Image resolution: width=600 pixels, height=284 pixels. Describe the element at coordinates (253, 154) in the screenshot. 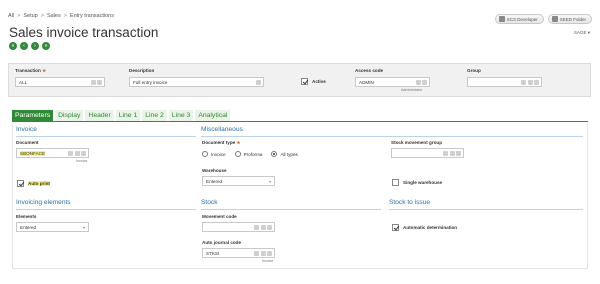

I see `radio-label-proforma: Proforma` at that location.